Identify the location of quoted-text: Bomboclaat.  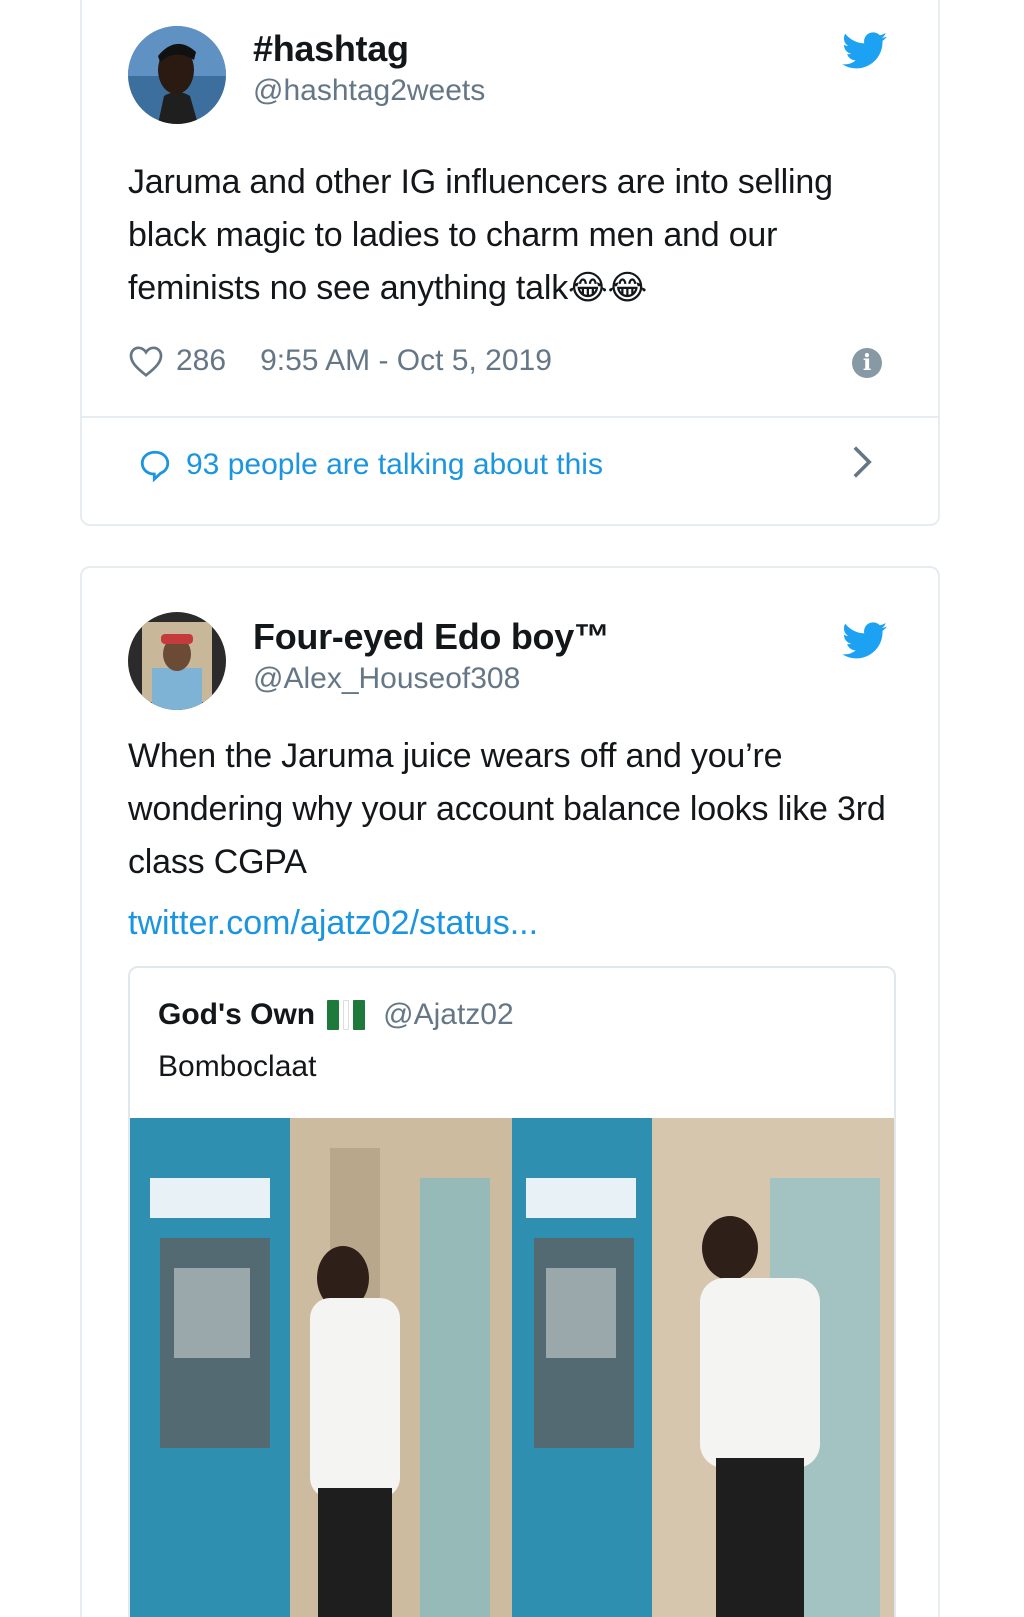
(237, 1066).